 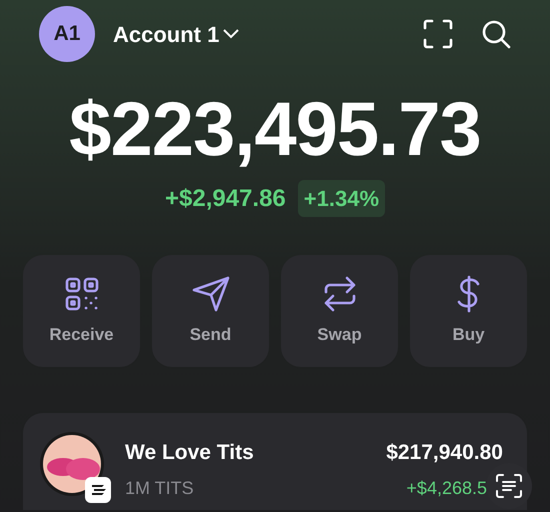 I want to click on percent-change-badge: +1.34%, so click(x=342, y=198).